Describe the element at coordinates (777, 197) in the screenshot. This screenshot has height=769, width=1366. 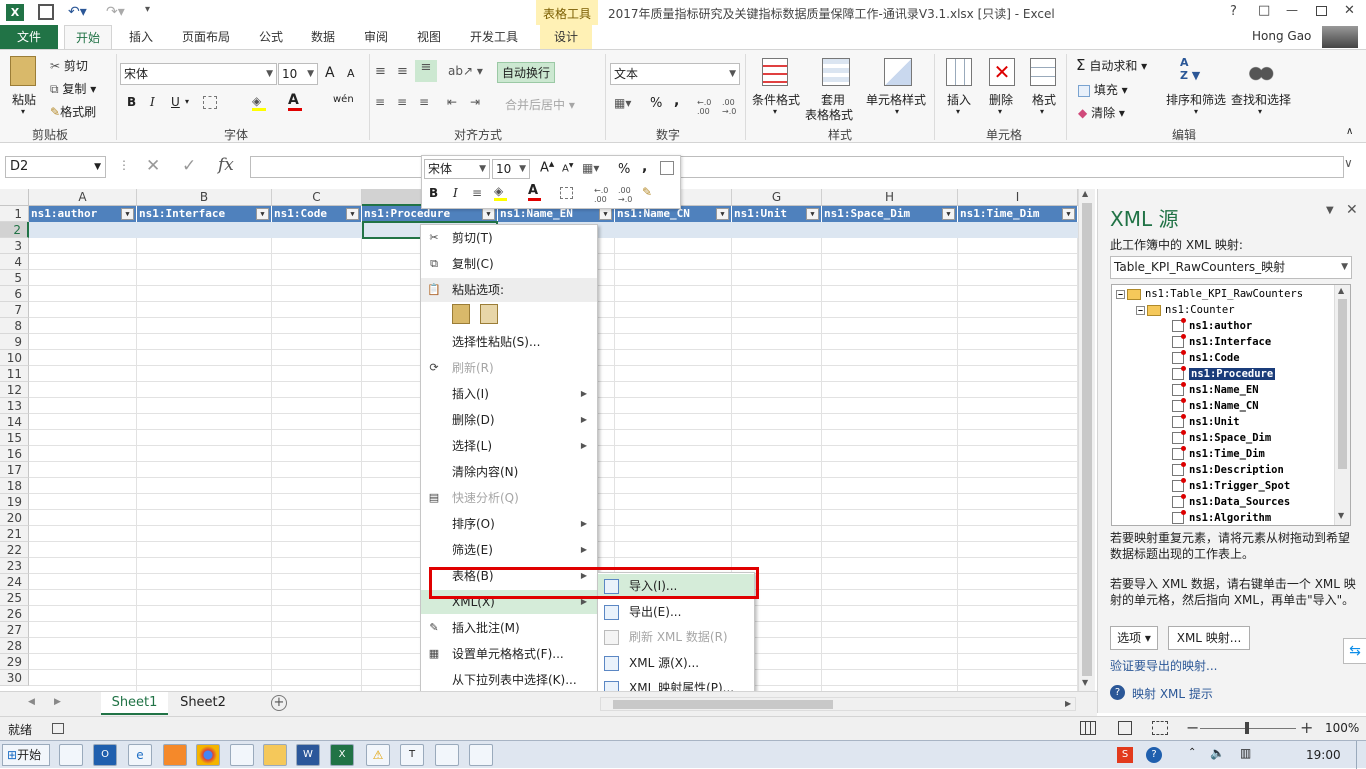
I see `column-header: G` at that location.